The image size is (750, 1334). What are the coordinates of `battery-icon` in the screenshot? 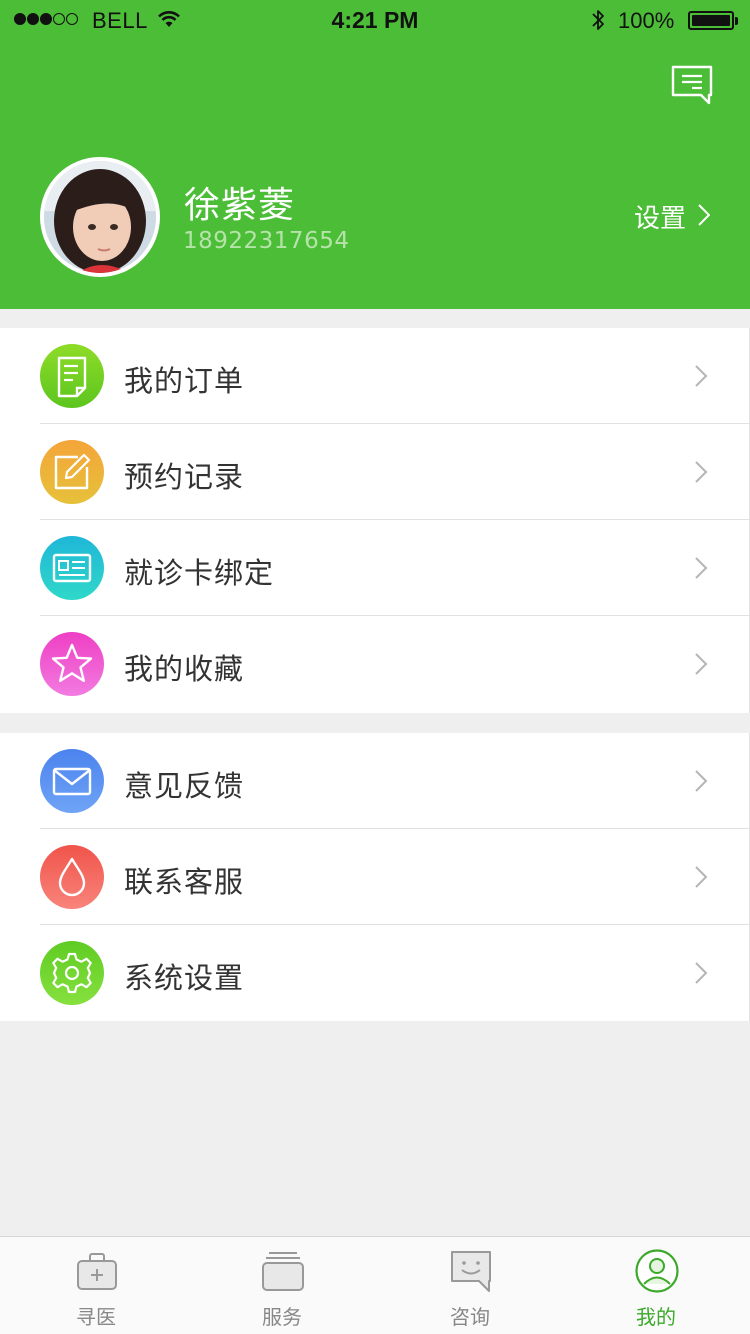 It's located at (713, 20).